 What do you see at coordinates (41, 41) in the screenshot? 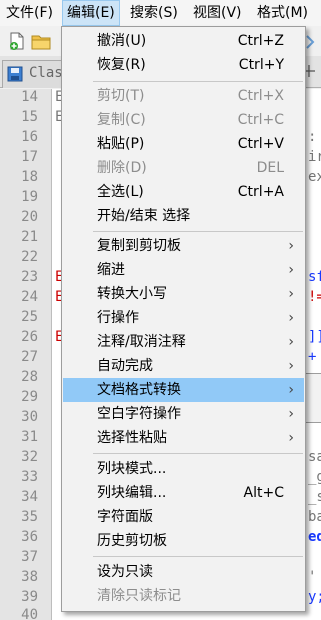
I see `open-folder-icon` at bounding box center [41, 41].